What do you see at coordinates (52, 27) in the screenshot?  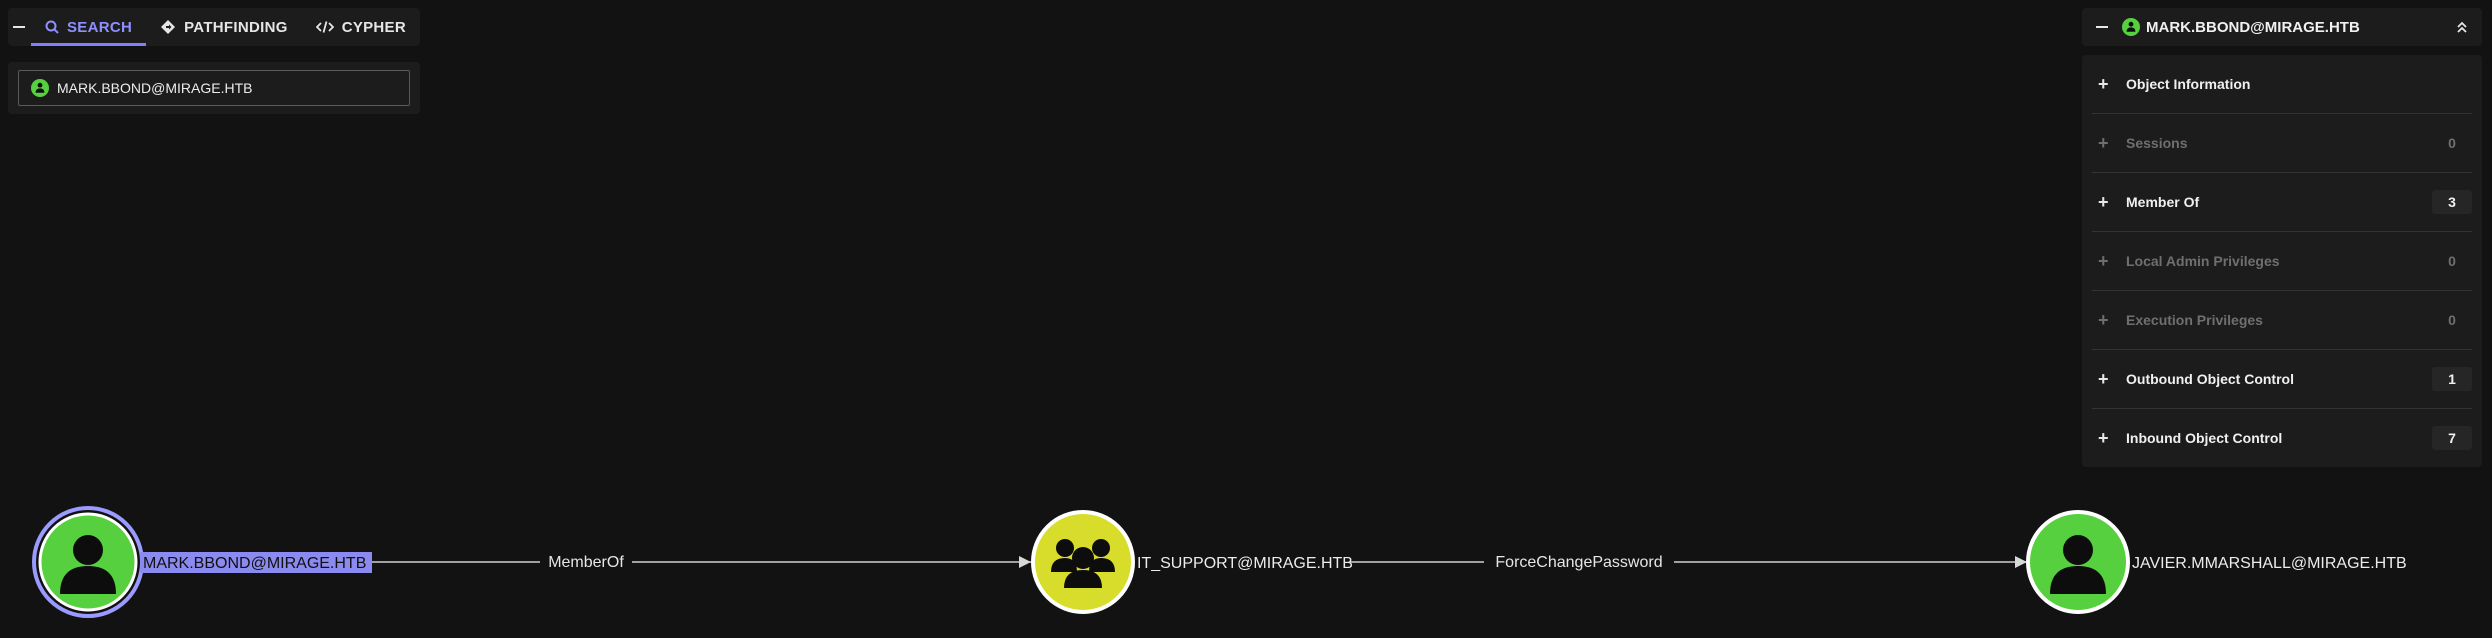 I see `search-icon` at bounding box center [52, 27].